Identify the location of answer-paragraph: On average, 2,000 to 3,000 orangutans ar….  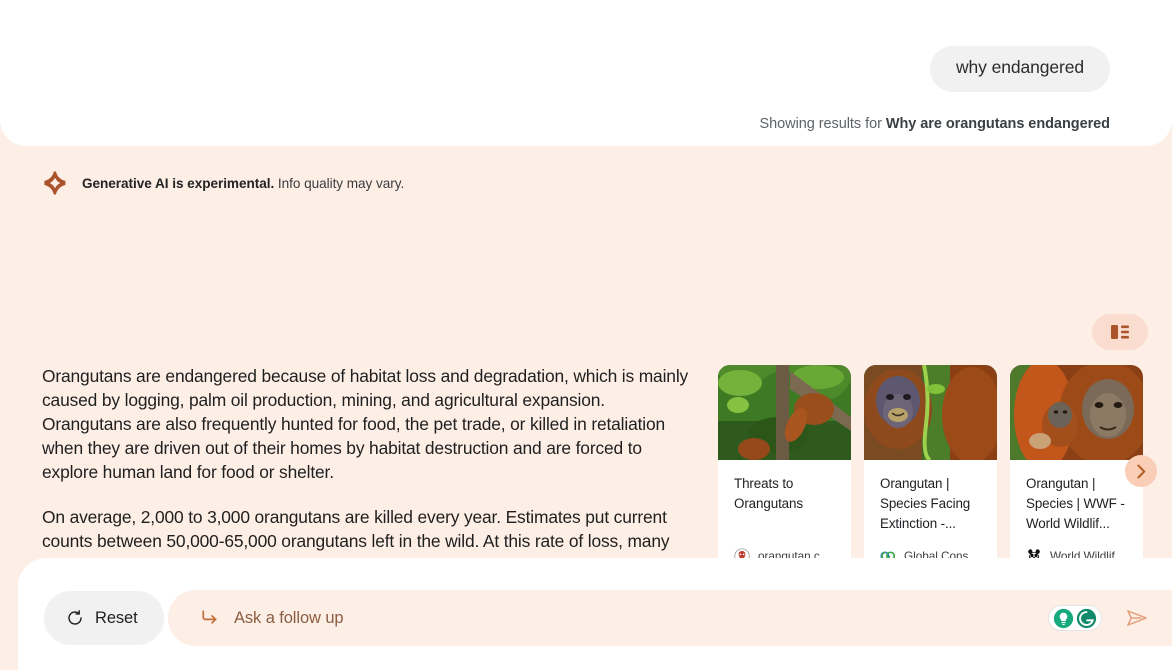
(356, 532).